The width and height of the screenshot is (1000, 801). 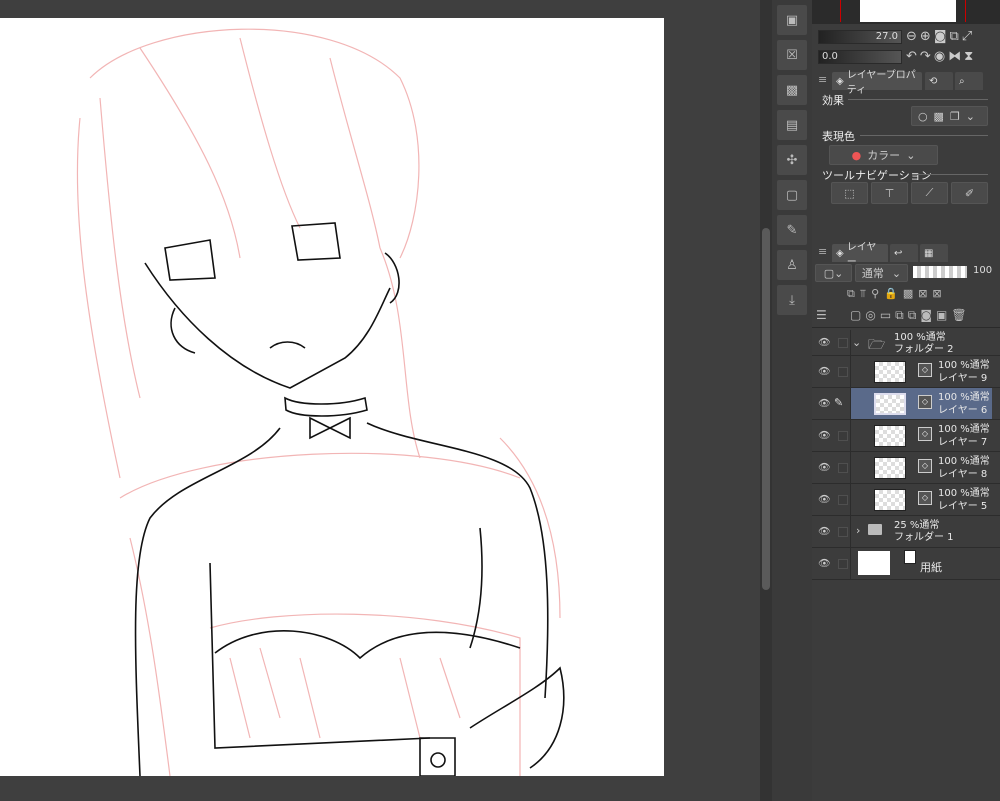 What do you see at coordinates (792, 20) in the screenshot?
I see `folder-import-icon: ▣` at bounding box center [792, 20].